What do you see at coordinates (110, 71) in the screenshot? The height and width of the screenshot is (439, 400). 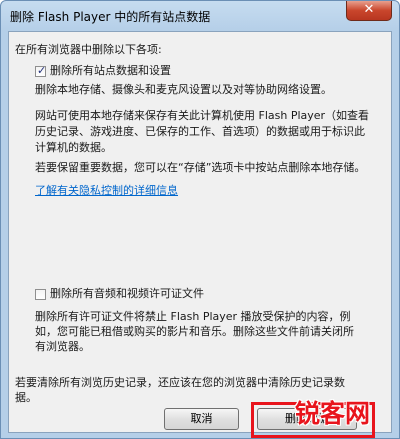 I see `site-data-label: 删除所有站点数据和设置` at bounding box center [110, 71].